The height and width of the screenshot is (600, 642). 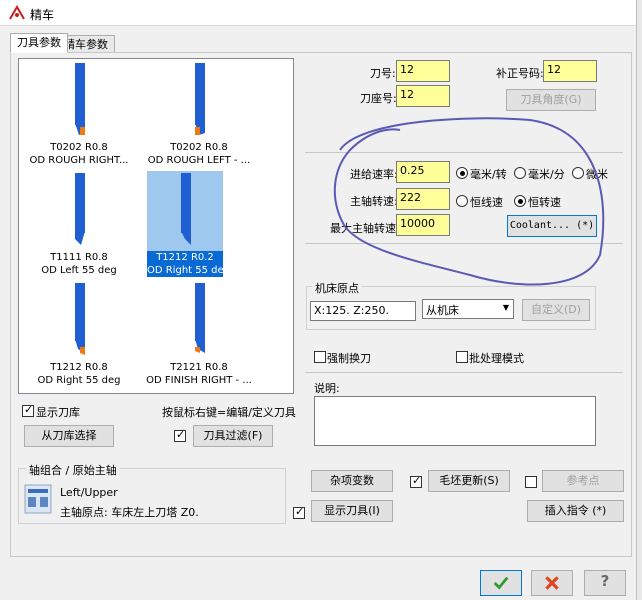 I want to click on ref-point-button: 参考点, so click(x=583, y=481).